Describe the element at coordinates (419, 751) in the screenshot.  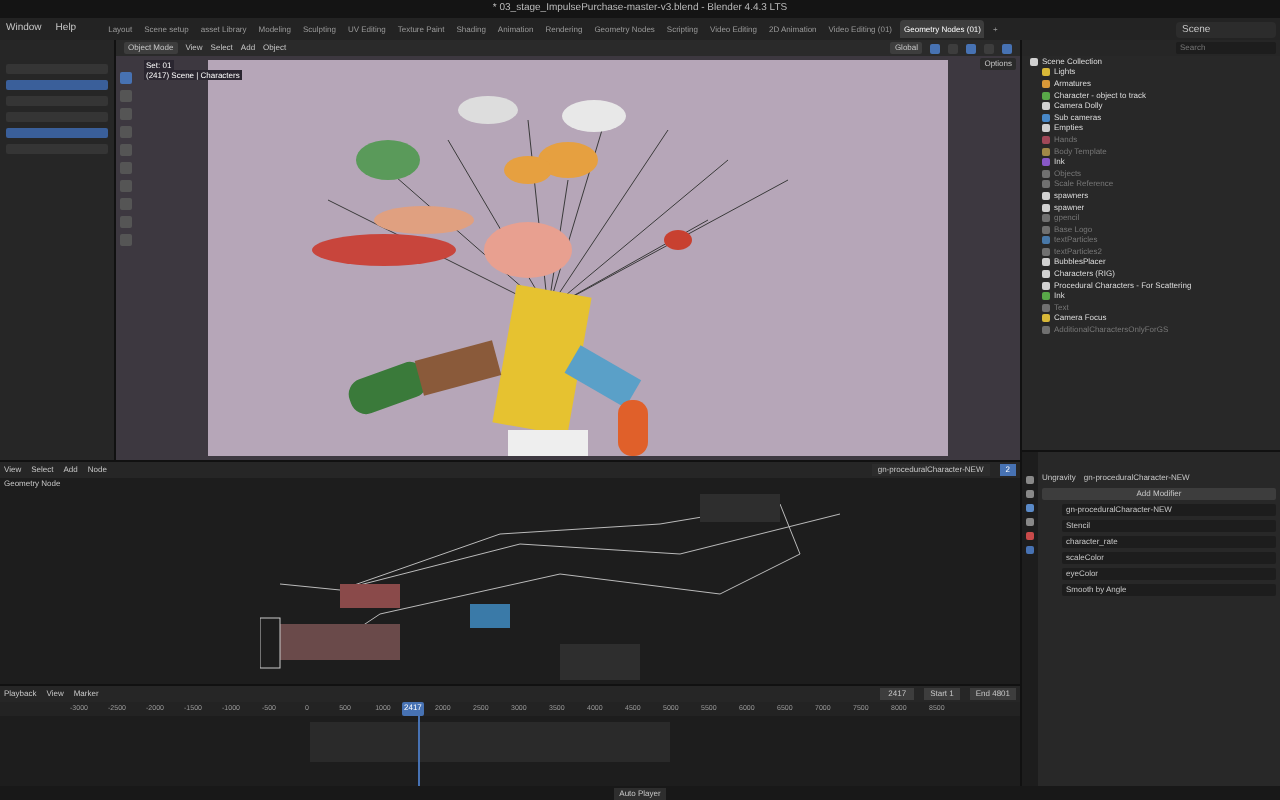
I see `playhead-line` at that location.